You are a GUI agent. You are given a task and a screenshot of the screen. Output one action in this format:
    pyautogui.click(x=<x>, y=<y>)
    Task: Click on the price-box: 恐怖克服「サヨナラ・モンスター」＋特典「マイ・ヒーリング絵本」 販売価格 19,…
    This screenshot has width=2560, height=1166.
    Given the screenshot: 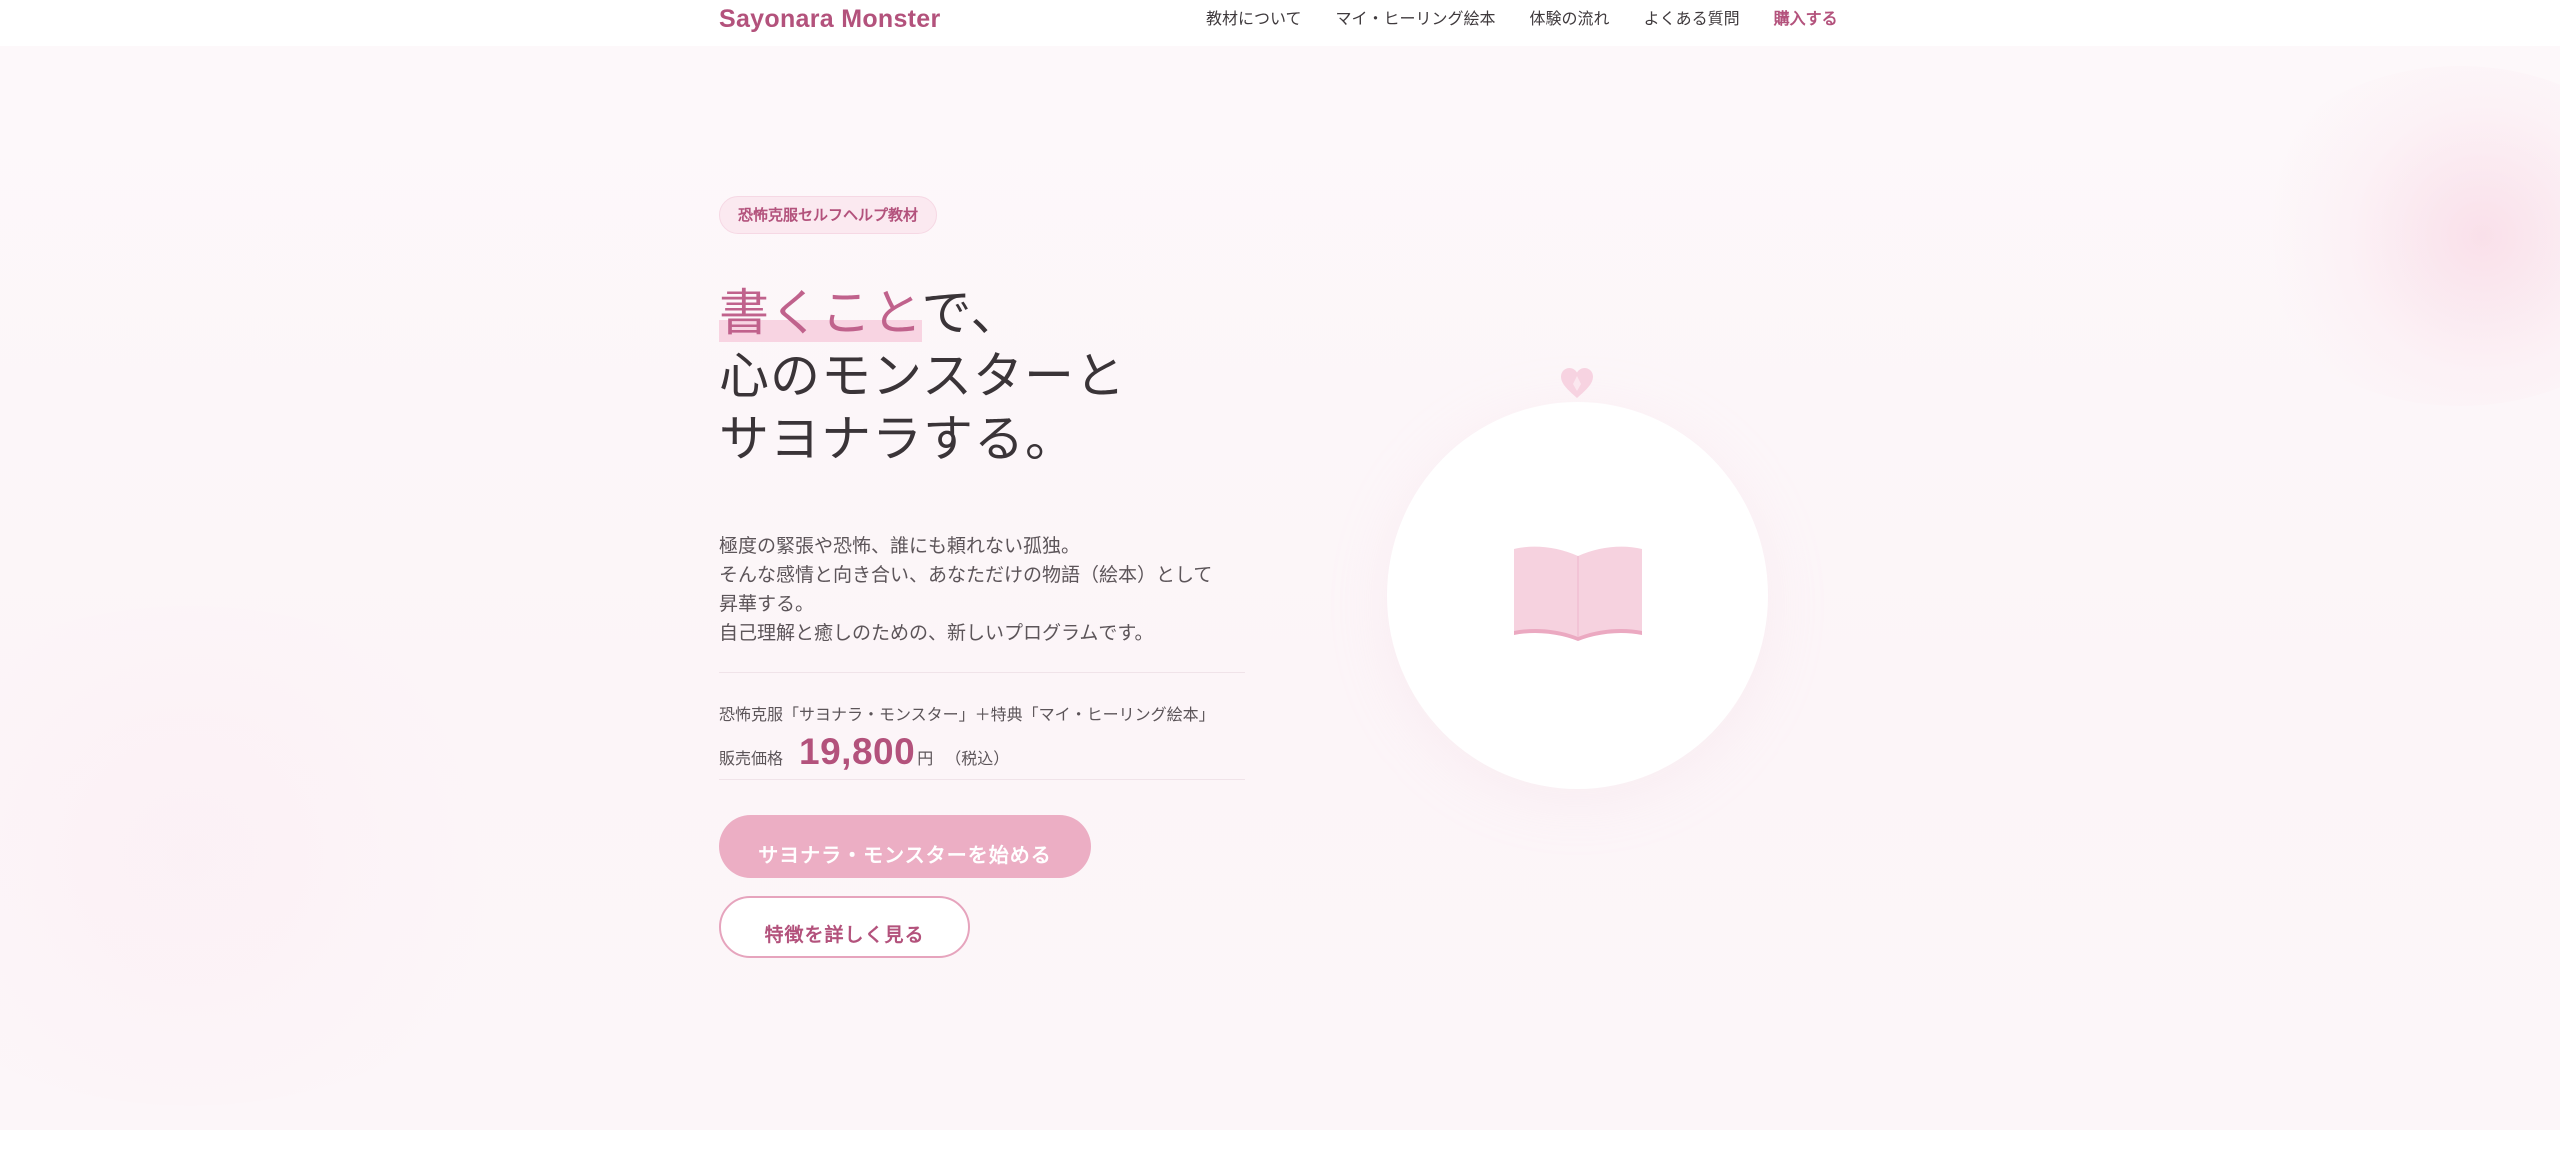 What is the action you would take?
    pyautogui.click(x=982, y=726)
    